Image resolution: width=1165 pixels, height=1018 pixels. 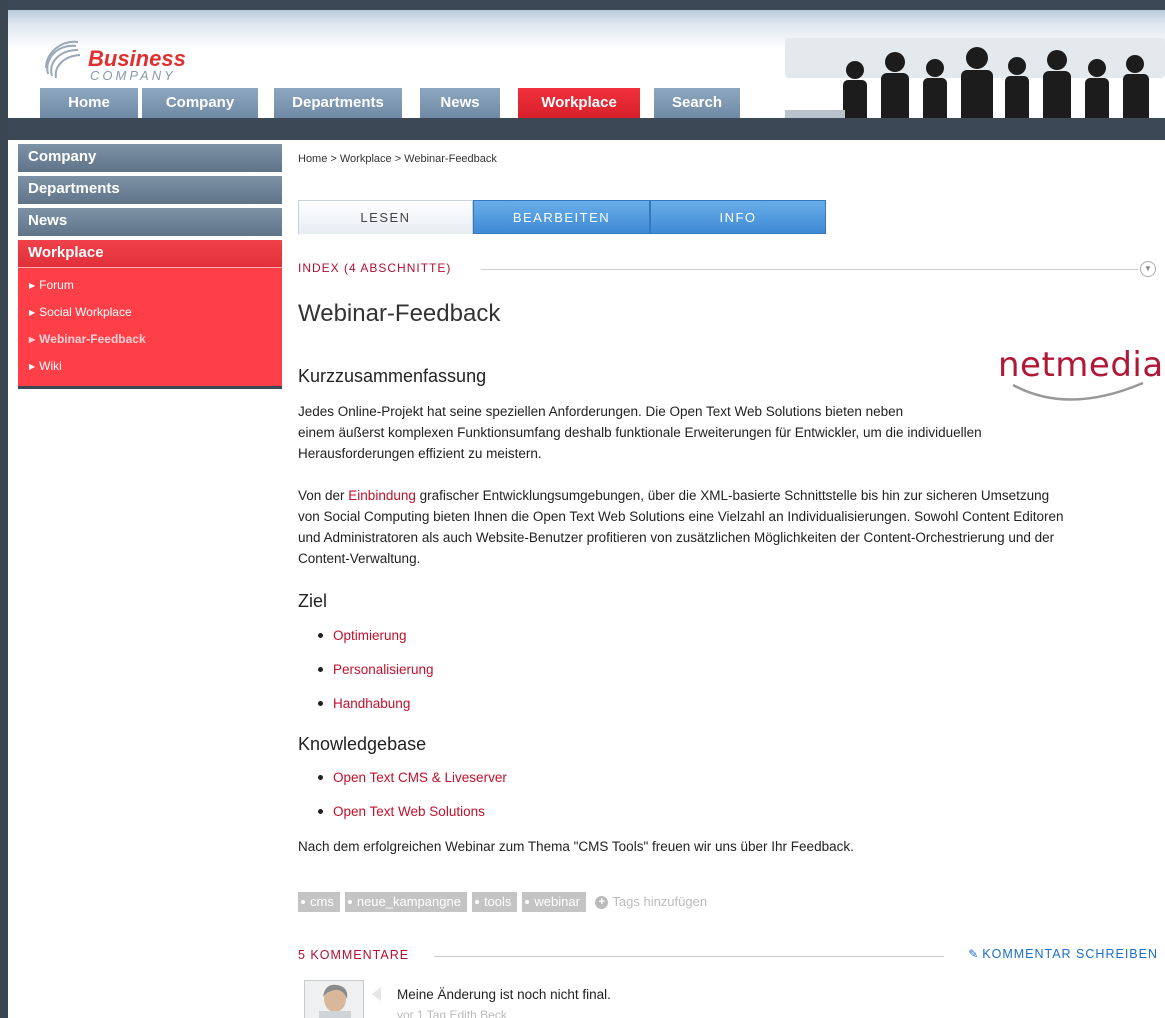 What do you see at coordinates (150, 254) in the screenshot?
I see `sidebar-item-workplace: Workplace` at bounding box center [150, 254].